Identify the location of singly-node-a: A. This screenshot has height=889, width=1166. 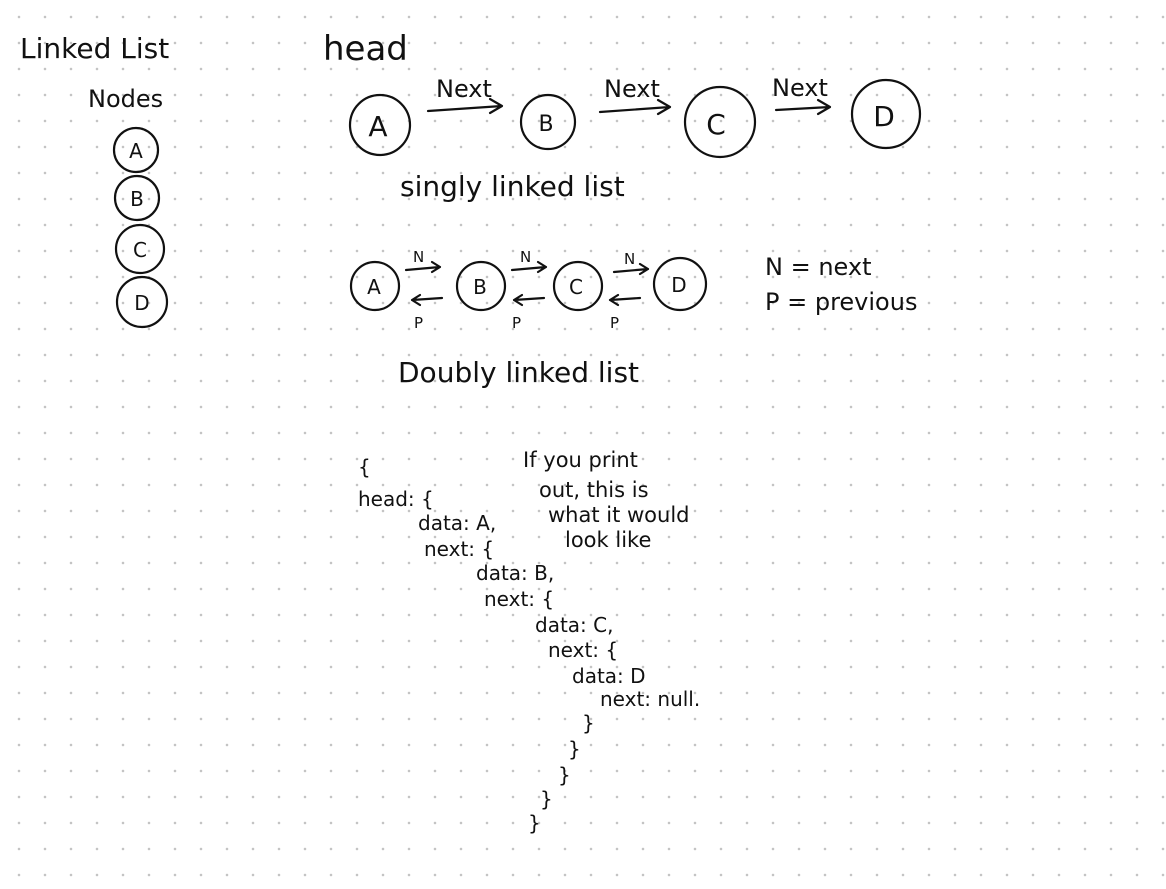
(380, 125).